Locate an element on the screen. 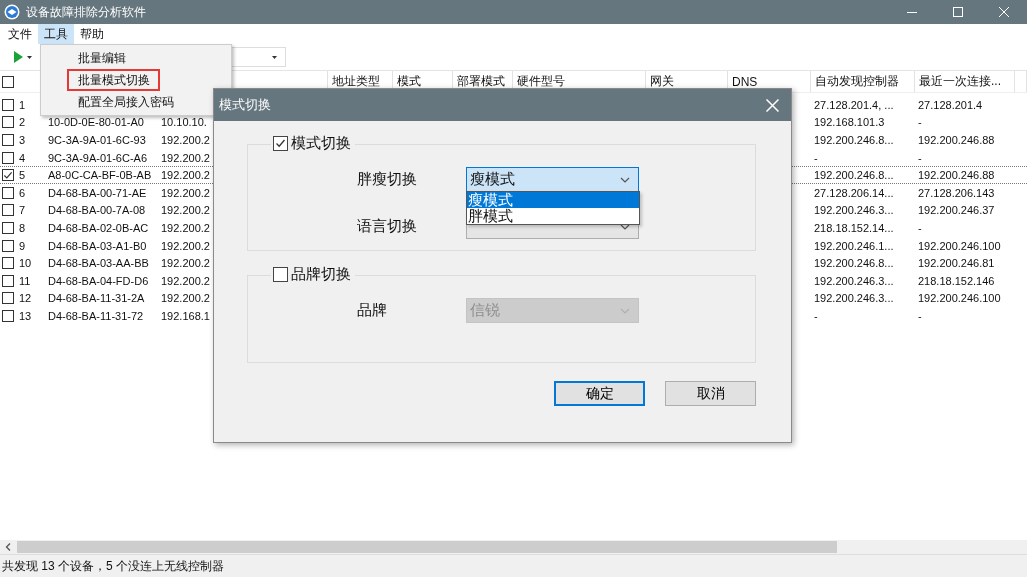  row-number: 10 is located at coordinates (25, 263).